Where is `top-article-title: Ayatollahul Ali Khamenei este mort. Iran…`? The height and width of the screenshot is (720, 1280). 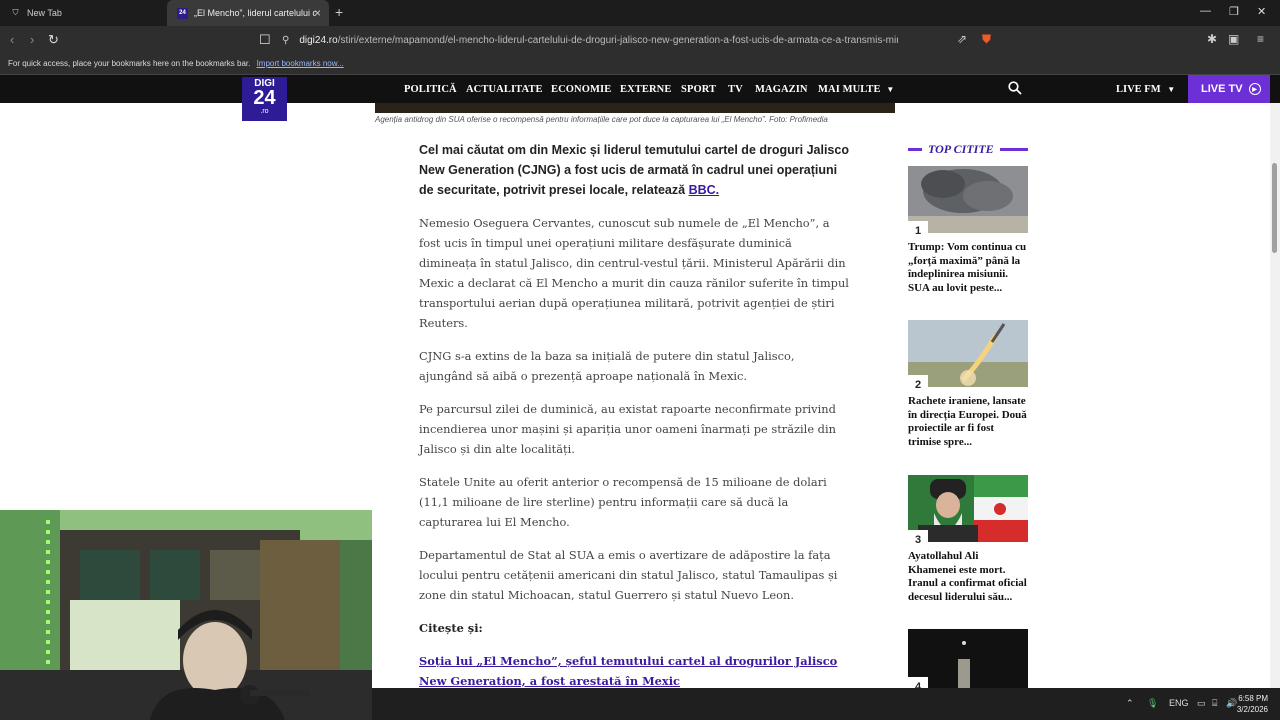
top-article-title: Ayatollahul Ali Khamenei este mort. Iran… is located at coordinates (968, 577).